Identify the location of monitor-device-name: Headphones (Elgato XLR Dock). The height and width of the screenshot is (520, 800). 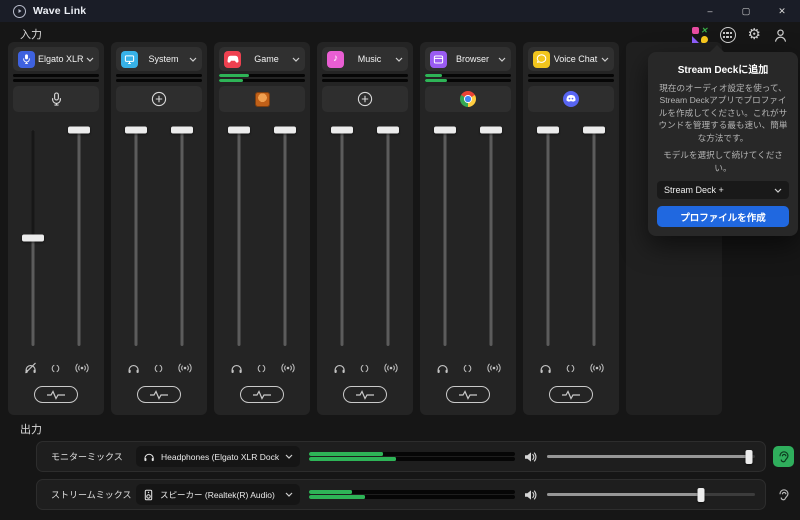
(220, 456).